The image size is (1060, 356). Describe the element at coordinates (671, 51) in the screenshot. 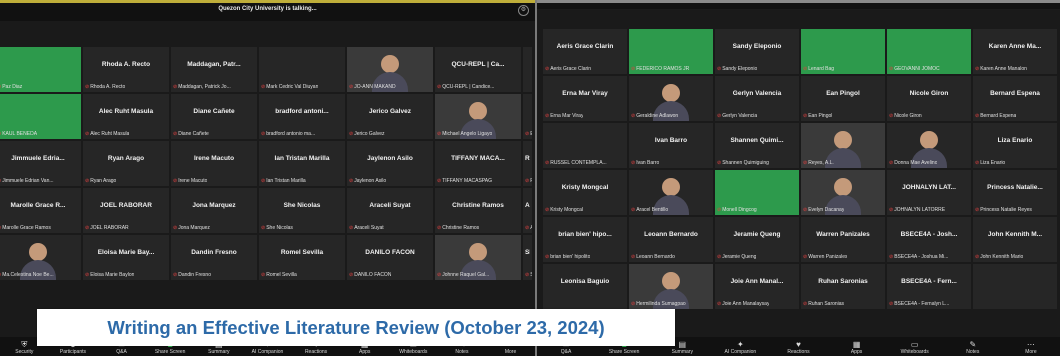

I see `participant-tile: ⊘ FEDERICO RAMOS JR` at that location.